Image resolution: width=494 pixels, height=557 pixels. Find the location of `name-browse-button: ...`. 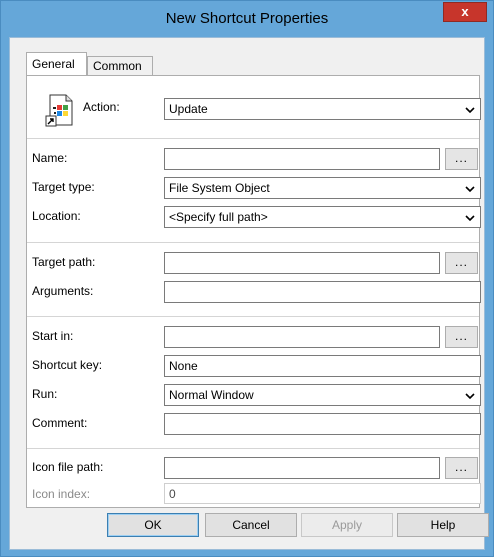

name-browse-button: ... is located at coordinates (461, 159).